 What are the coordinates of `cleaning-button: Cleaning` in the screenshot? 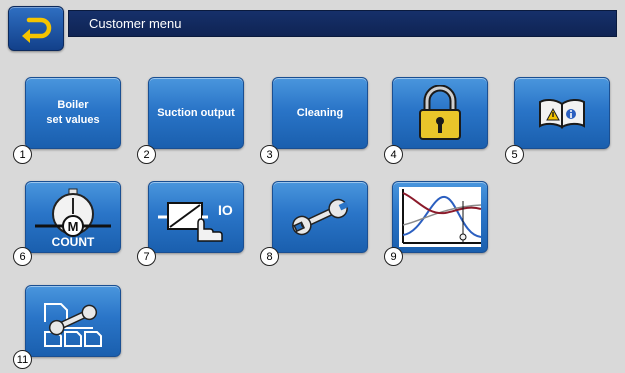 It's located at (320, 113).